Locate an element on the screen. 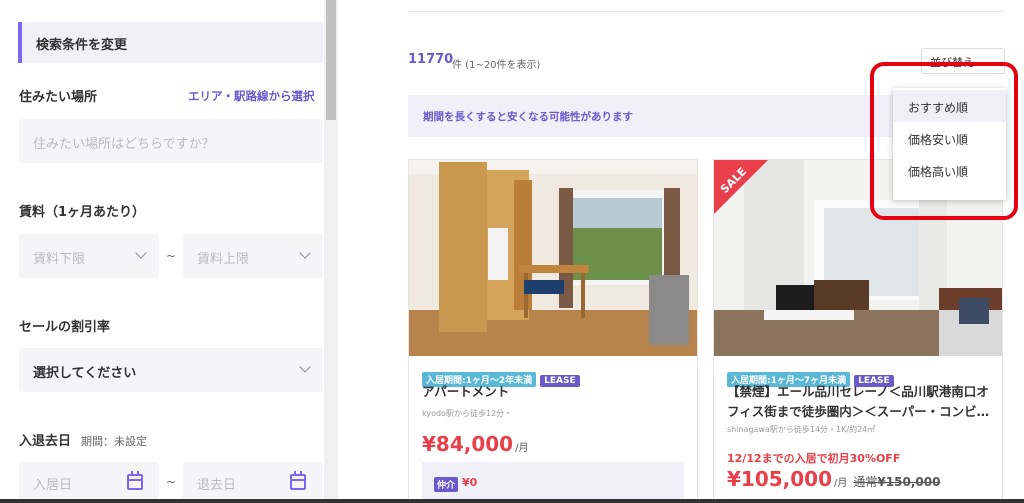 The width and height of the screenshot is (1024, 503). room-photo is located at coordinates (553, 258).